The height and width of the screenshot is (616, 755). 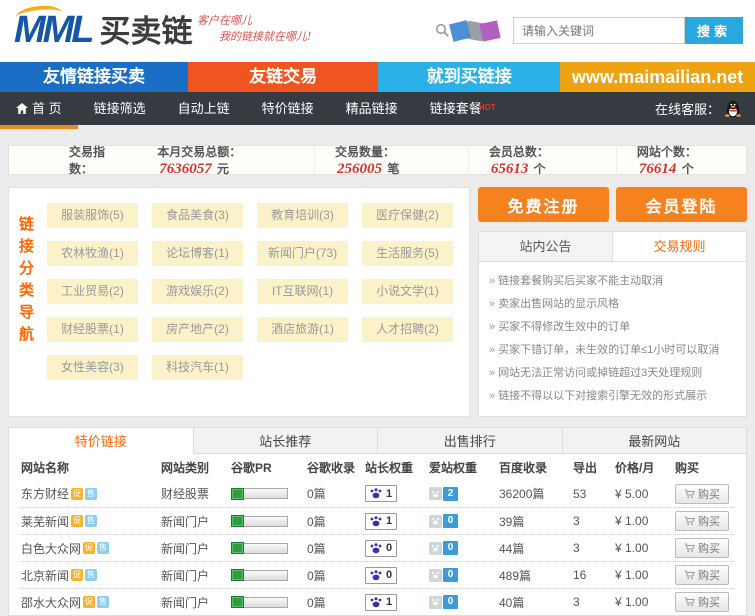 What do you see at coordinates (302, 215) in the screenshot?
I see `category-button: 教育培训(3)` at bounding box center [302, 215].